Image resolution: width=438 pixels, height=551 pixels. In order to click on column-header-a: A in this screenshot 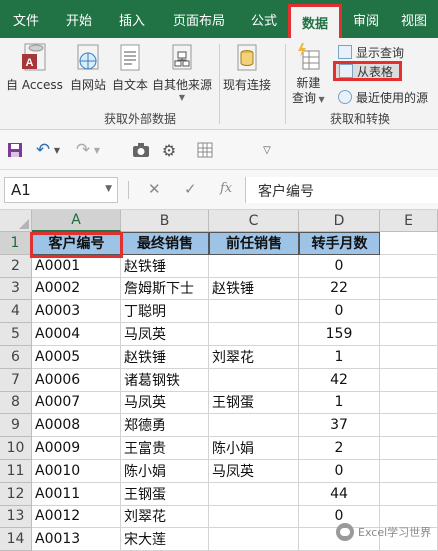, I will do `click(76, 221)`.